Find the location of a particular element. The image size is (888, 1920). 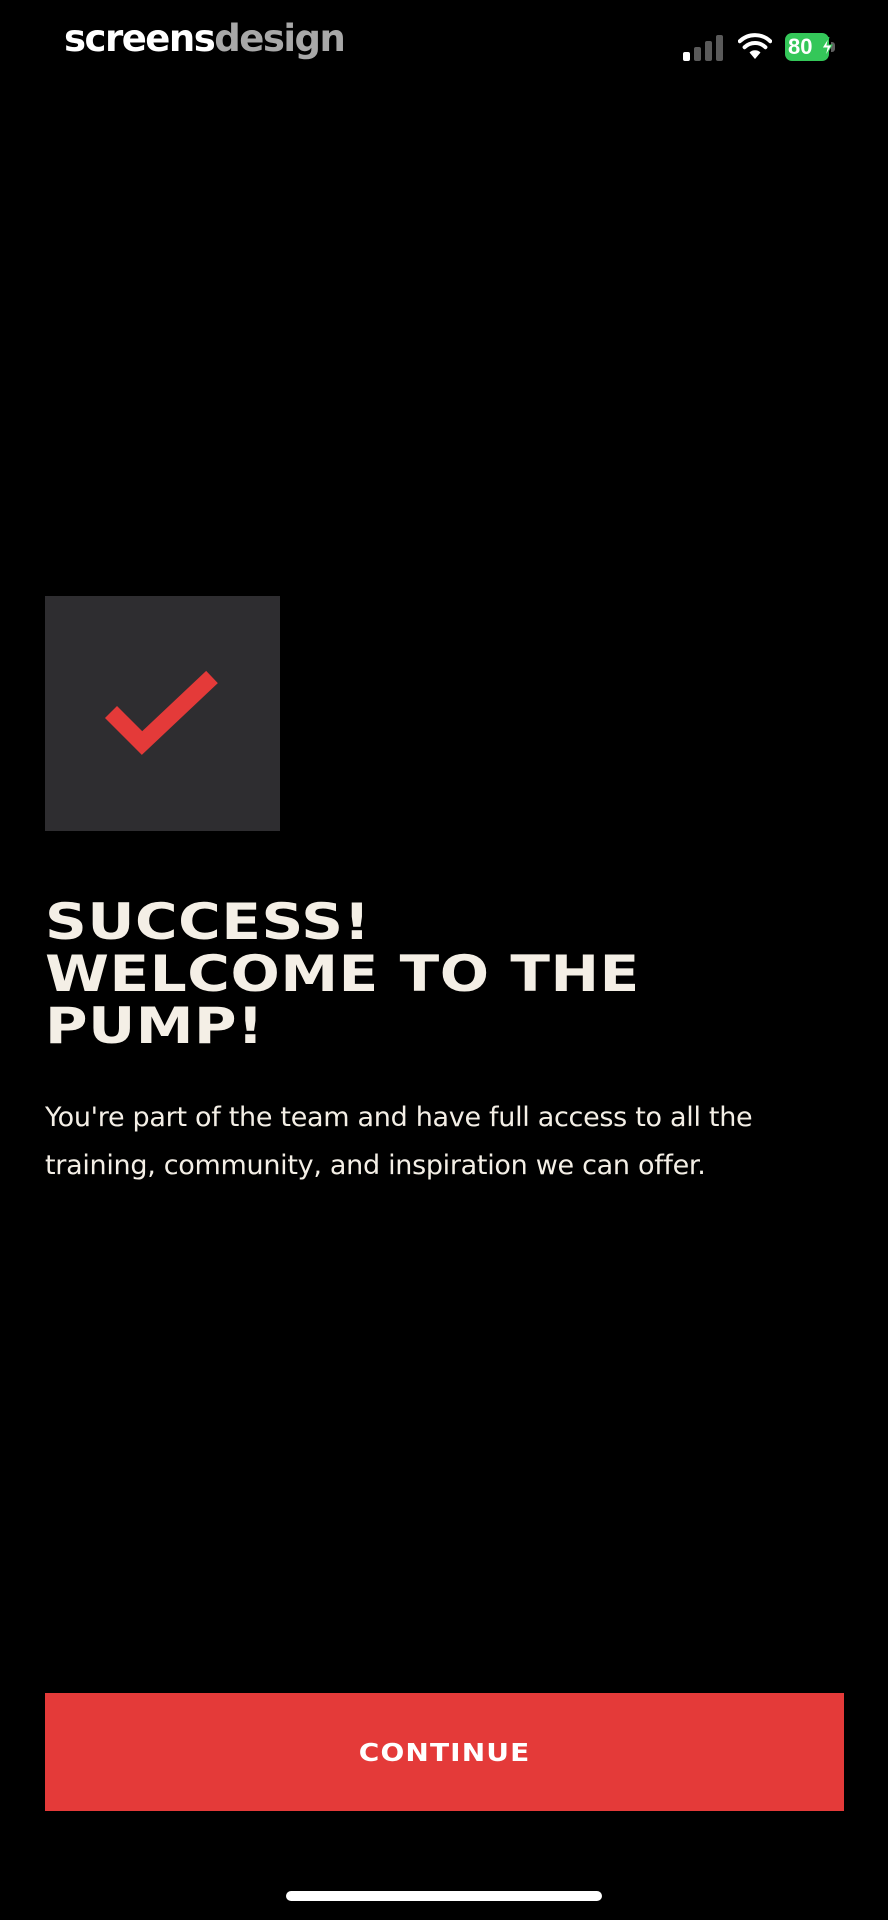

status-bar: screensdesign 80 is located at coordinates (444, 45).